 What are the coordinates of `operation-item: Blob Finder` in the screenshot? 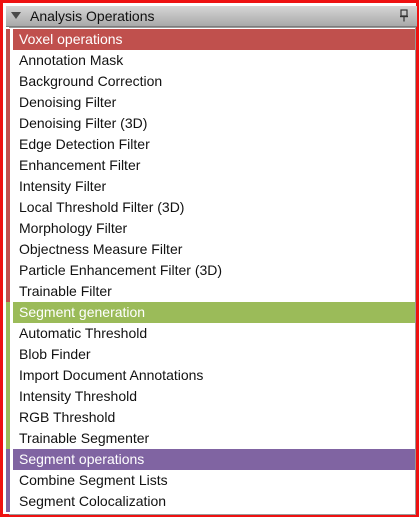 It's located at (214, 354).